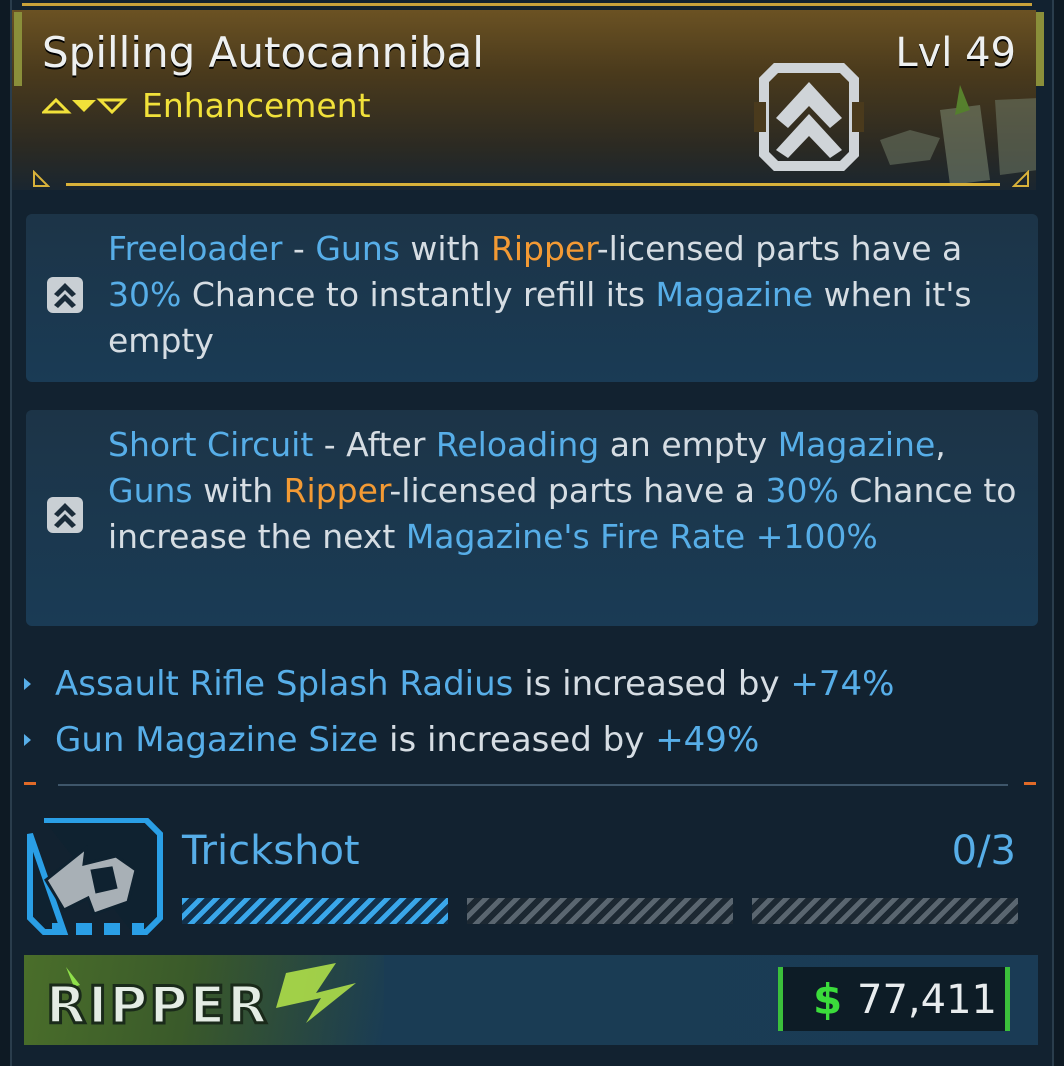 Image resolution: width=1064 pixels, height=1066 pixels. What do you see at coordinates (641, 536) in the screenshot?
I see `perk-text-segment: Magazine's Fire Rate +100%` at bounding box center [641, 536].